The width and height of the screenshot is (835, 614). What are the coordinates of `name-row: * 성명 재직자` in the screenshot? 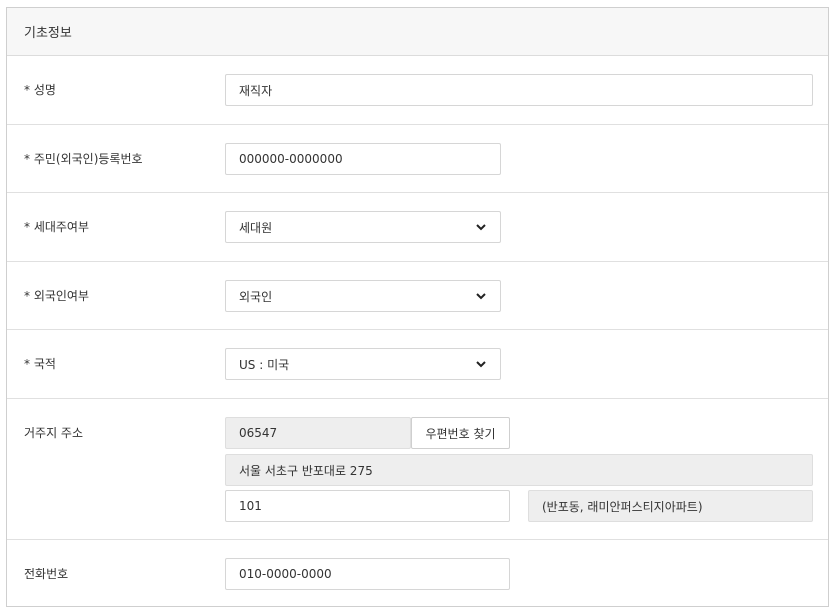 It's located at (417, 90).